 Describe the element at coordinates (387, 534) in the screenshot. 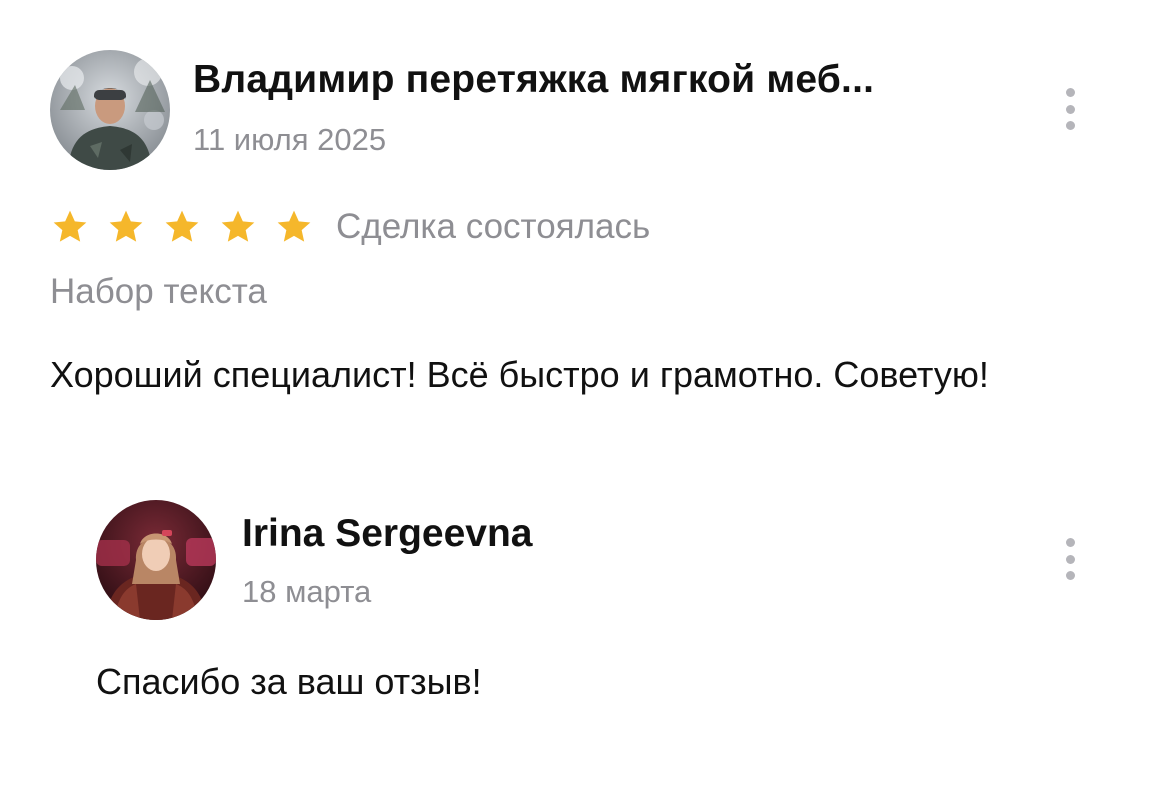

I see `reply-author-name: Irina Sergeevna` at that location.